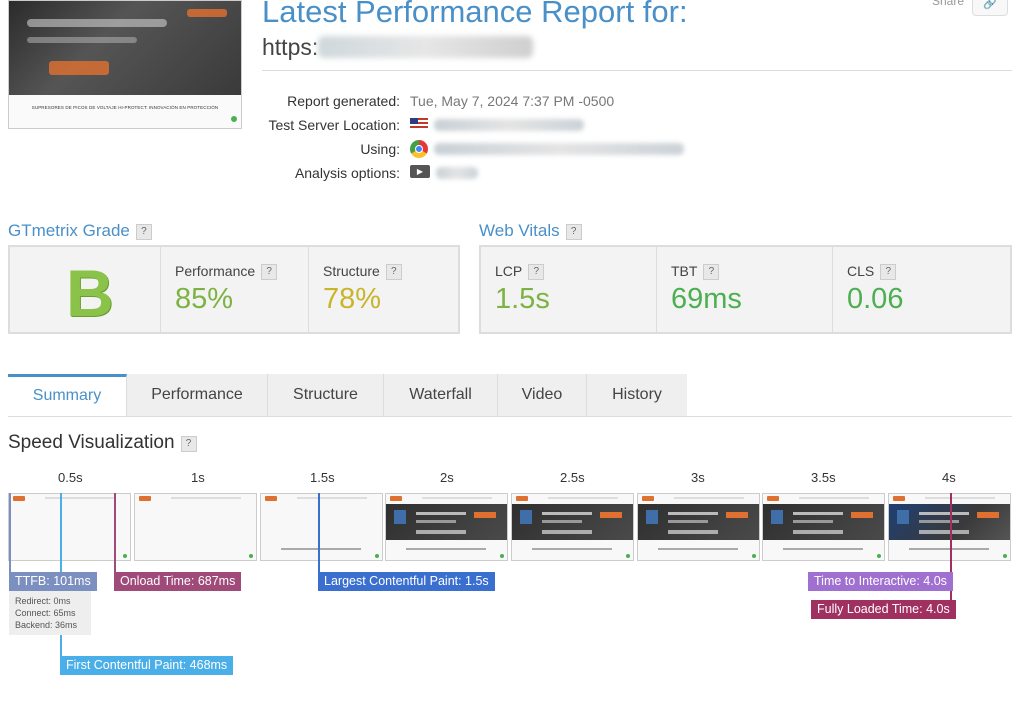  I want to click on tbt-cell: TBT? 69ms, so click(745, 289).